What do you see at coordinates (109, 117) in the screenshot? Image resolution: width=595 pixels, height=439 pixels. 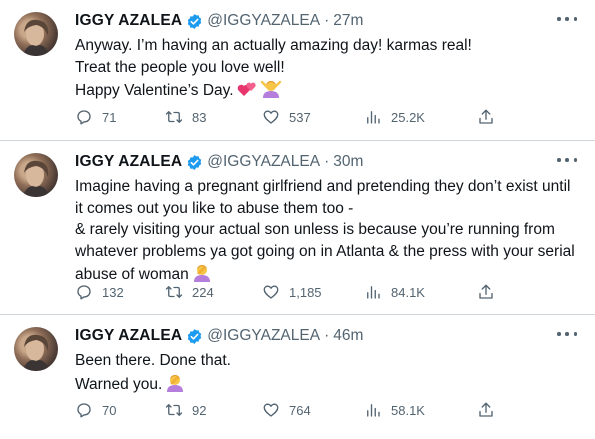 I see `reply-count: 71` at bounding box center [109, 117].